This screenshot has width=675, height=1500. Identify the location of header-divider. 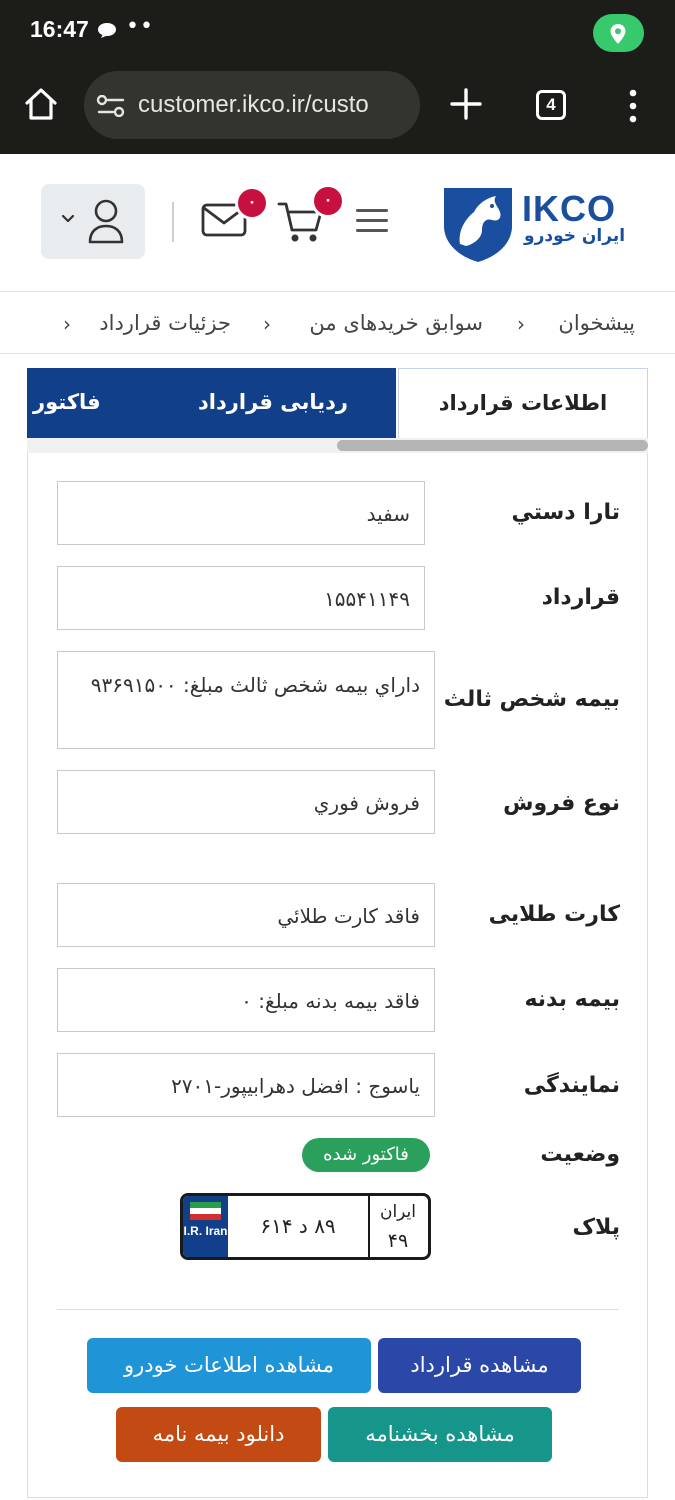
(173, 222).